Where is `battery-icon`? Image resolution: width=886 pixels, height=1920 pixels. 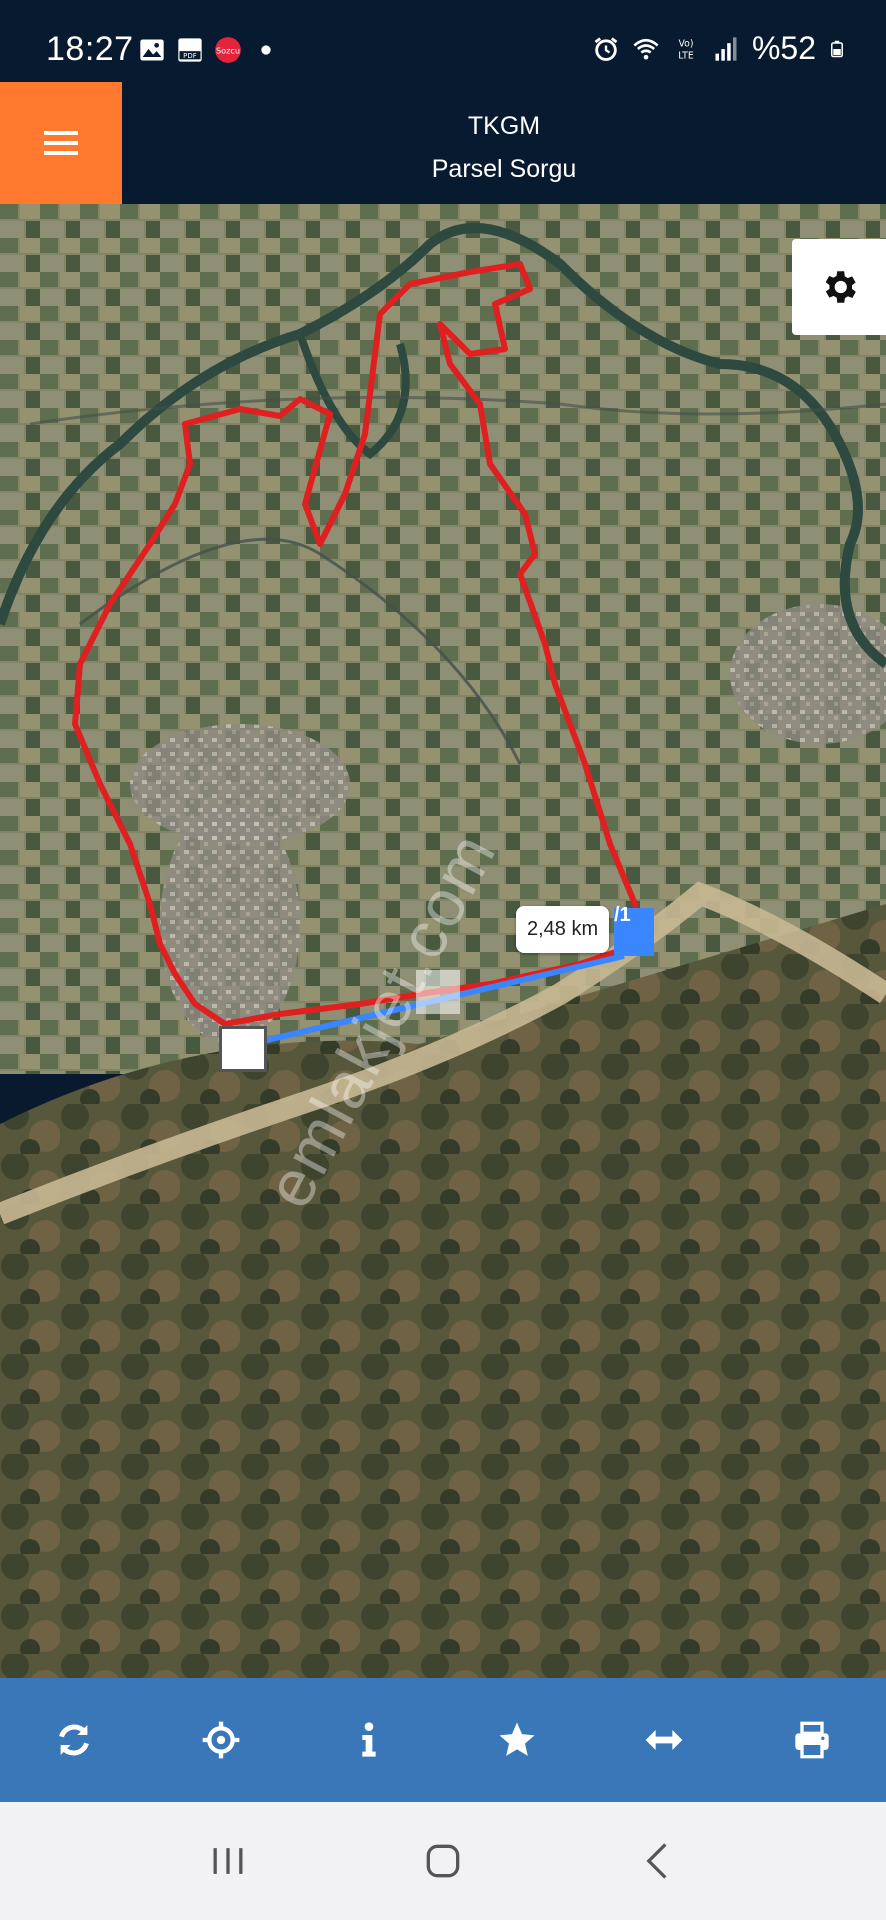 battery-icon is located at coordinates (837, 48).